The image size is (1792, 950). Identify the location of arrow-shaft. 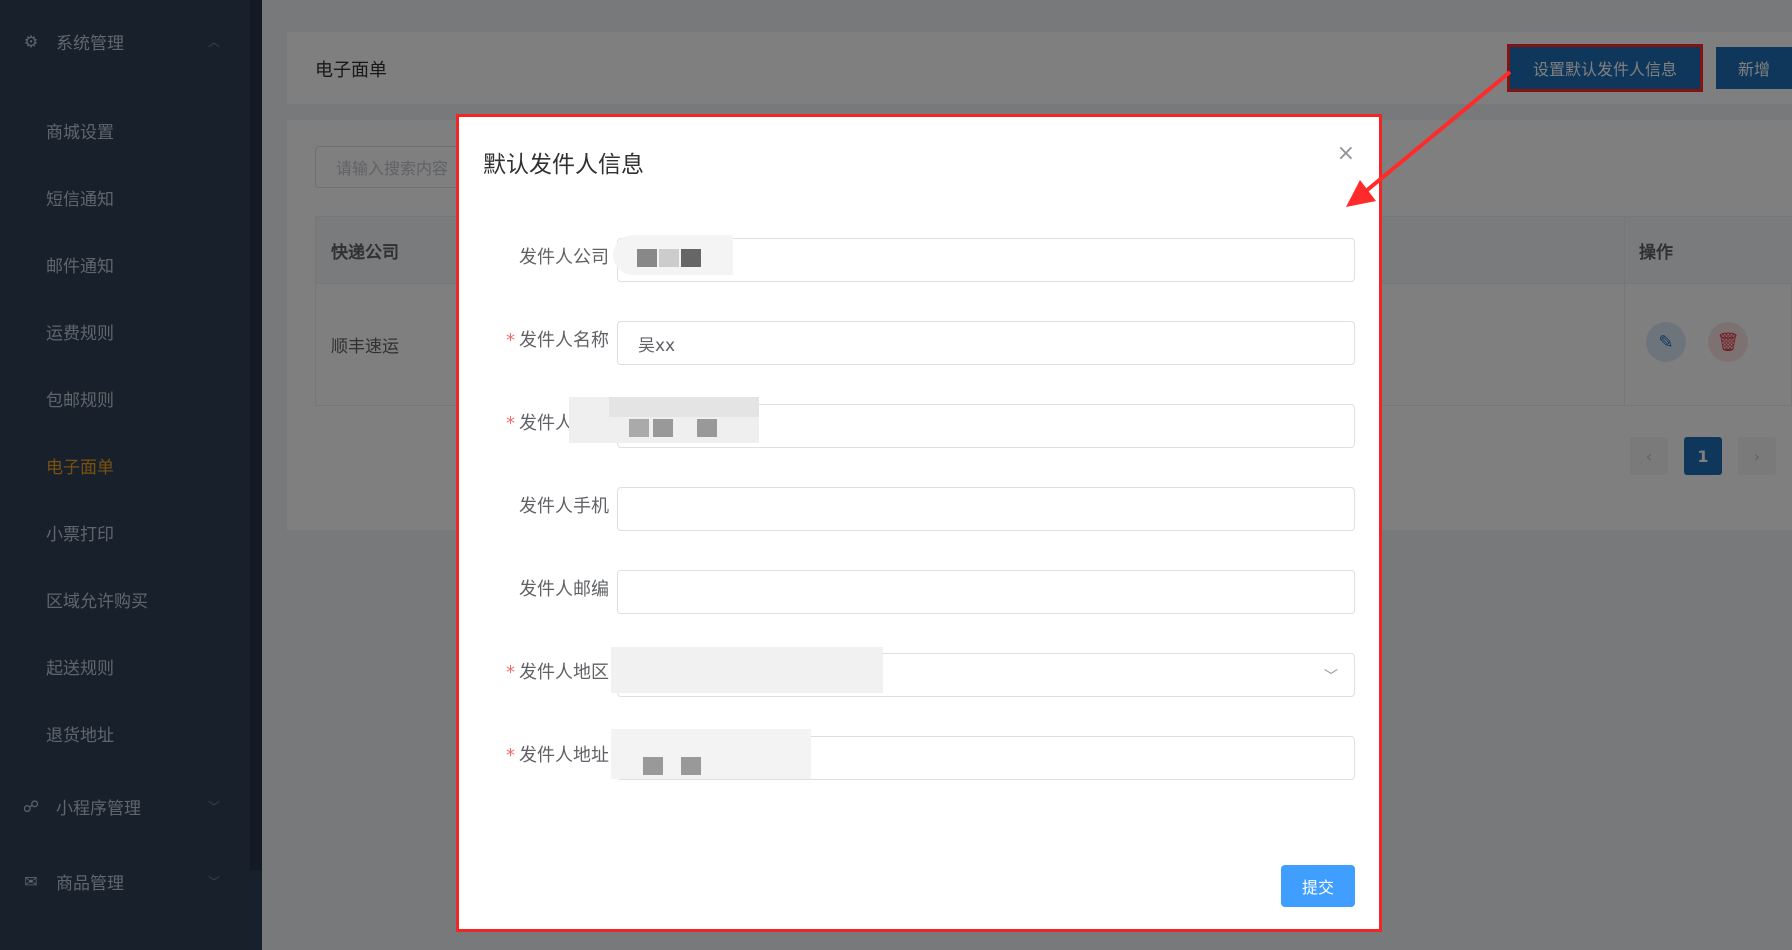
(1435, 134).